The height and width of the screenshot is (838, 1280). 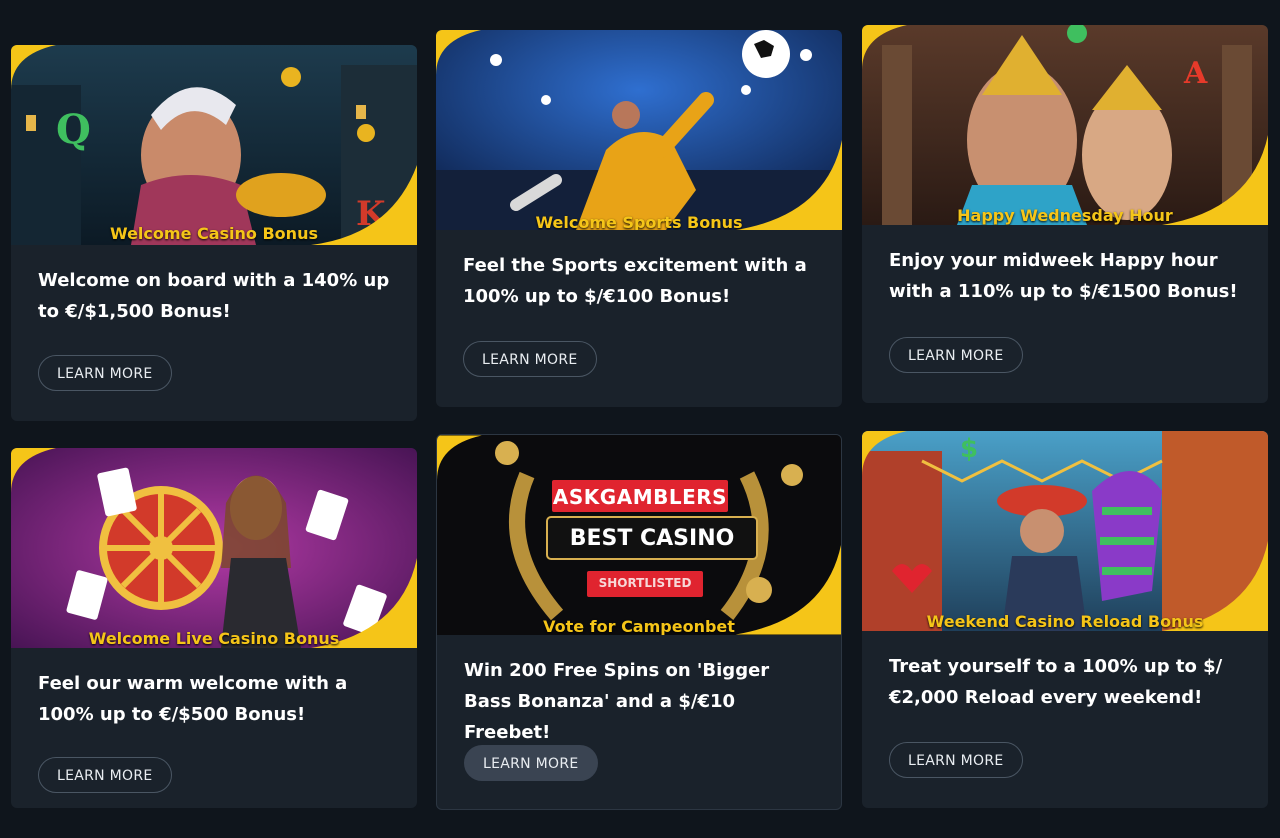 I want to click on promo-banner: Welcome Live Casino Bonus, so click(x=214, y=548).